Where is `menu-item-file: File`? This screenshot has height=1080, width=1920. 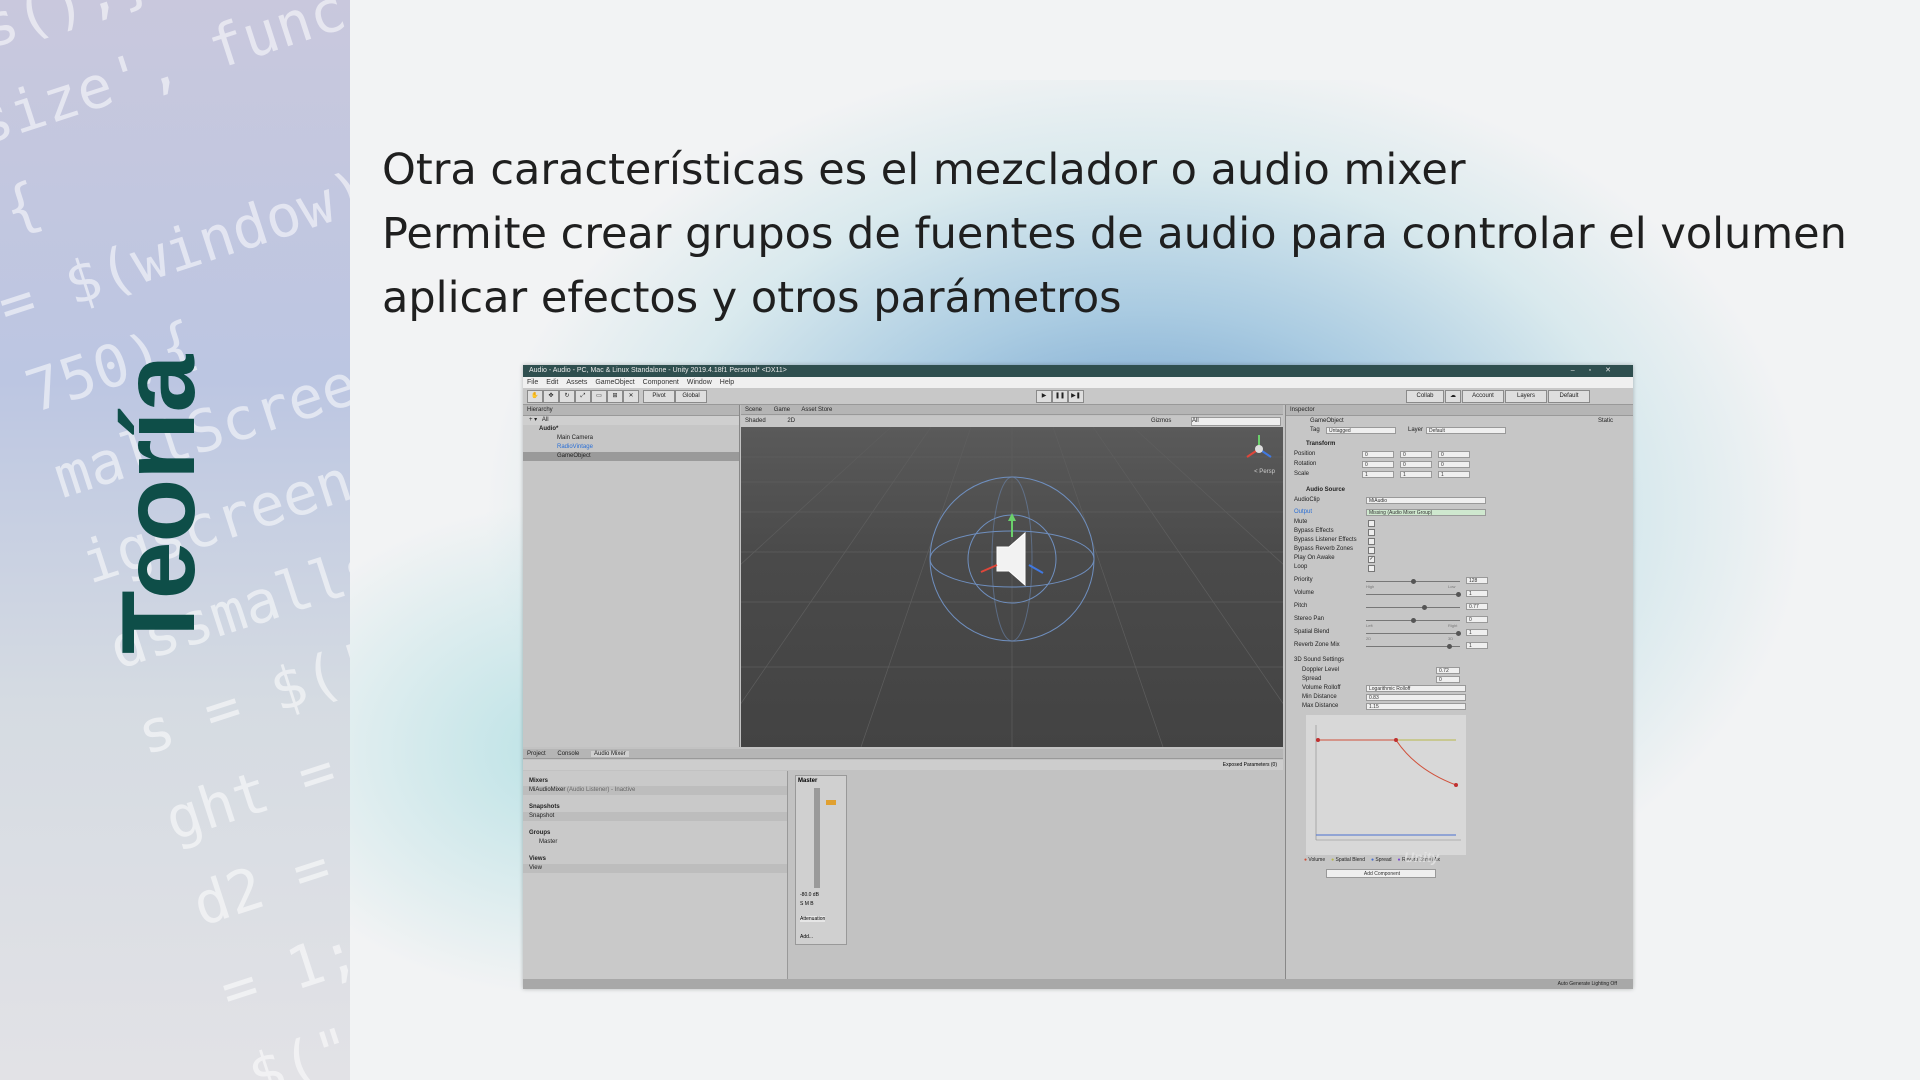 menu-item-file: File is located at coordinates (532, 382).